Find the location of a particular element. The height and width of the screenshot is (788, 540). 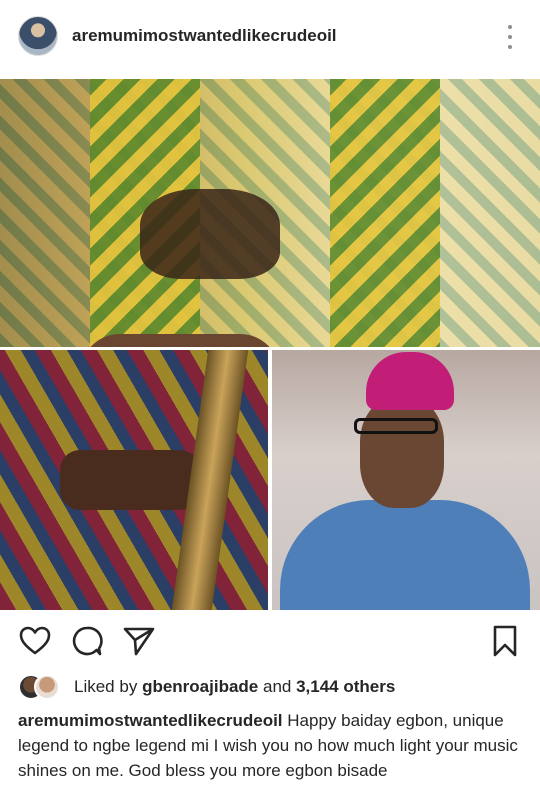

avatar is located at coordinates (47, 687).